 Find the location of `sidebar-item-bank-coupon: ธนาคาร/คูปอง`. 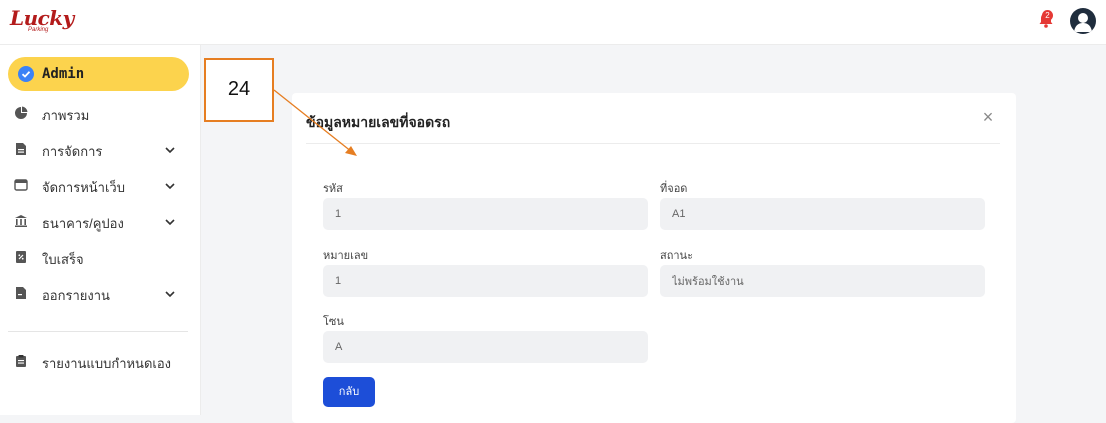

sidebar-item-bank-coupon: ธนาคาร/คูปอง is located at coordinates (99, 223).